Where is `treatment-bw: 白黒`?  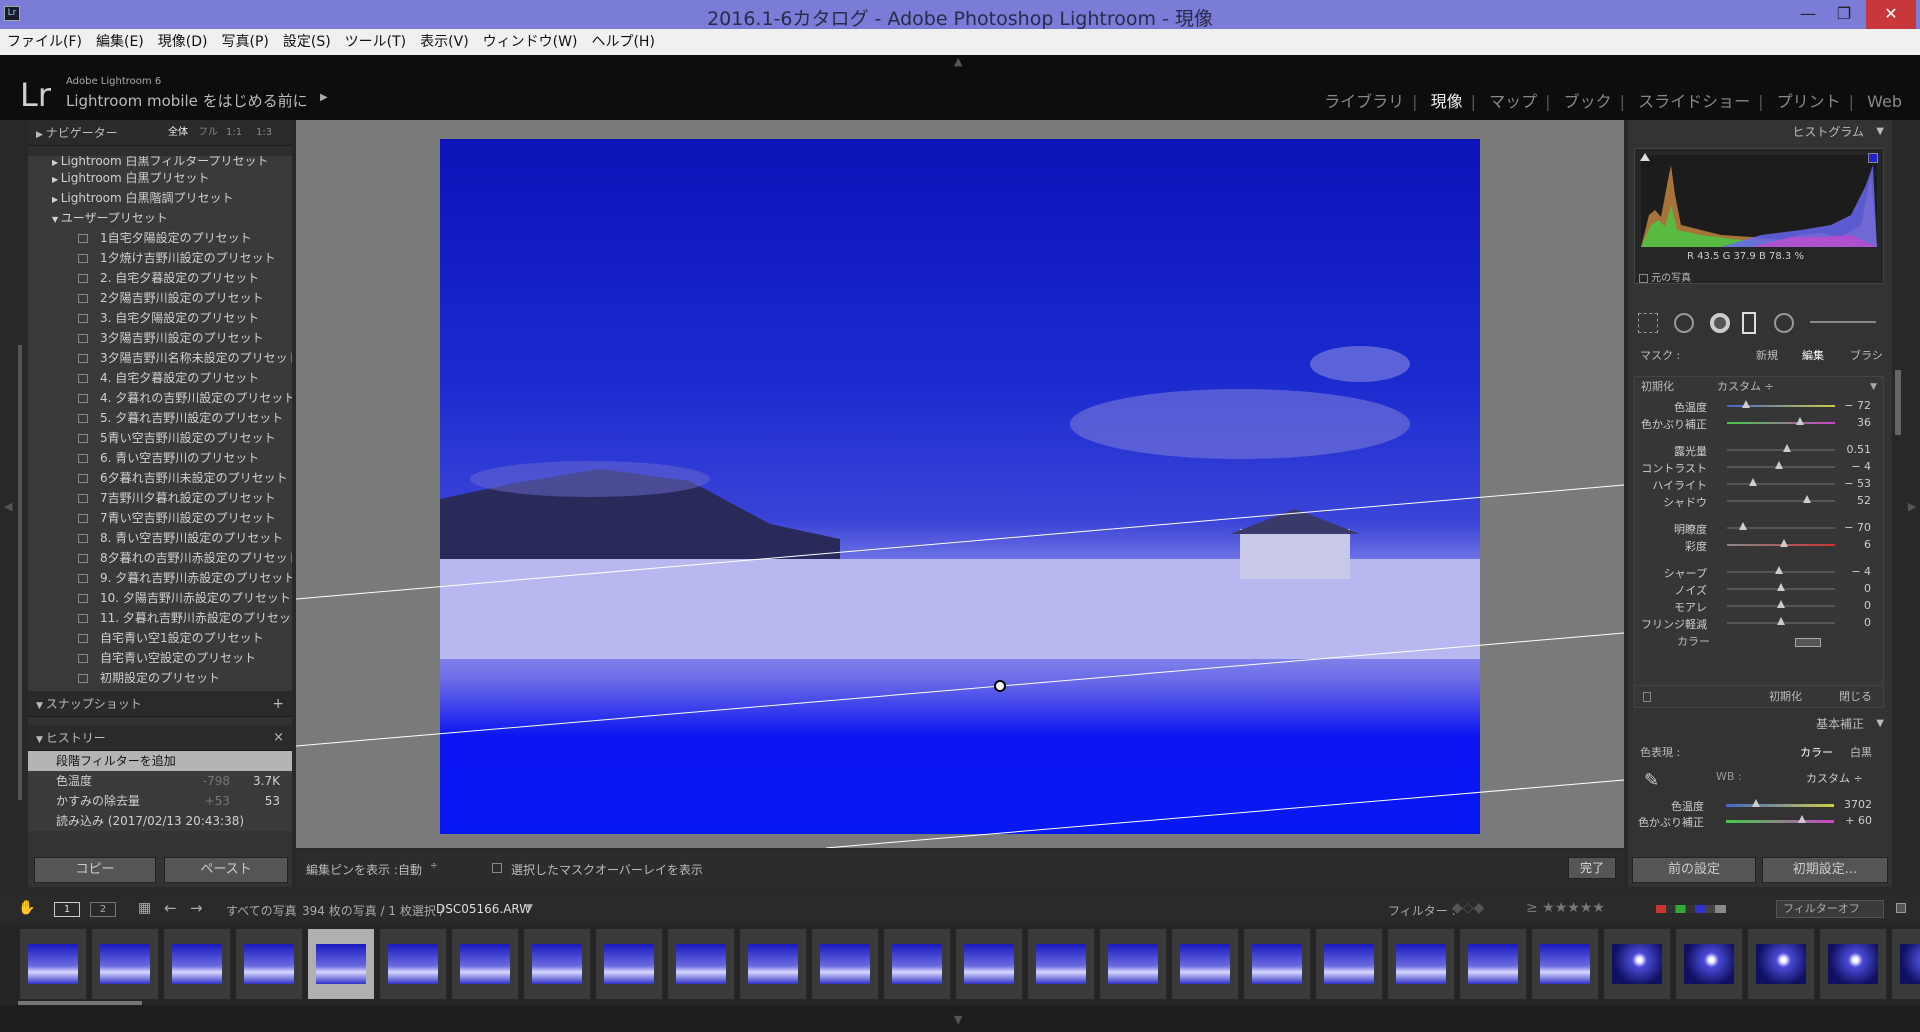 treatment-bw: 白黒 is located at coordinates (1861, 752).